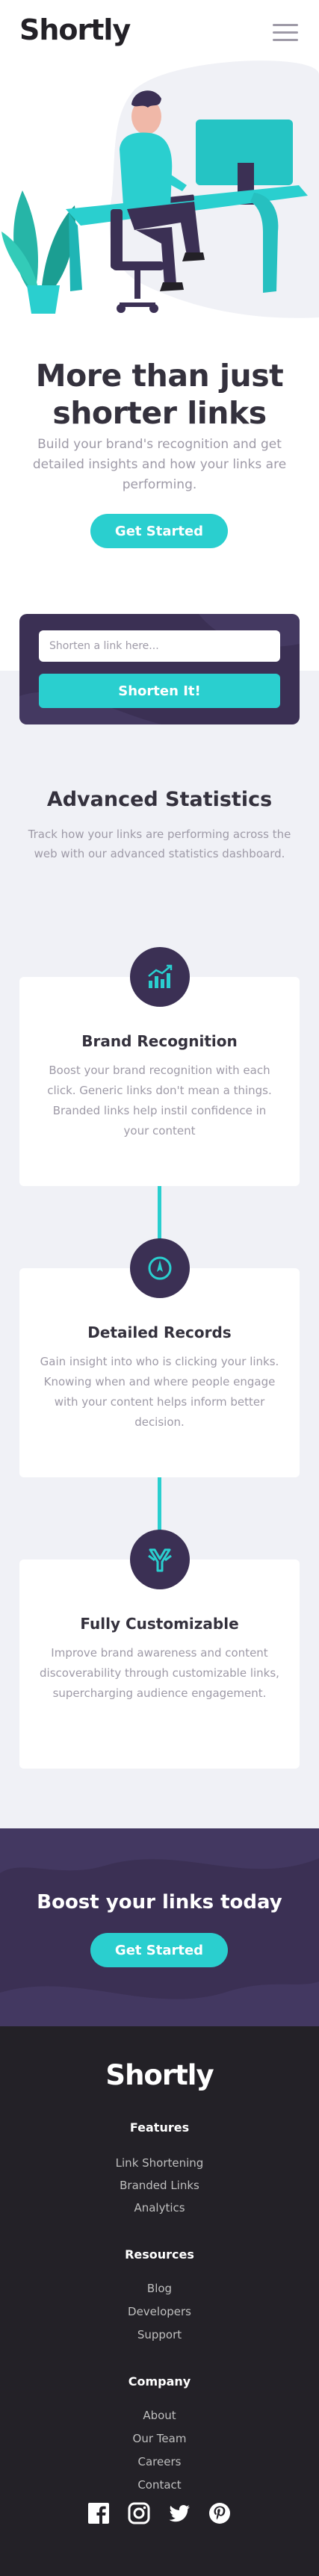 The width and height of the screenshot is (319, 2576). What do you see at coordinates (159, 800) in the screenshot?
I see `statistics-title: Advanced Statistics` at bounding box center [159, 800].